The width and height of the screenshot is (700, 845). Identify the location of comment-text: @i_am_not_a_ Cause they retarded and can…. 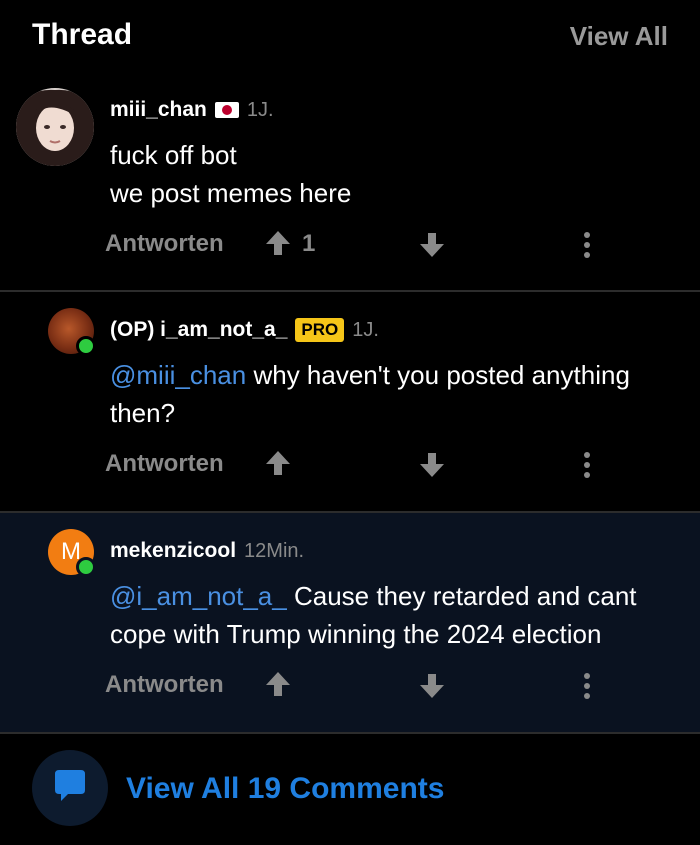
(390, 615).